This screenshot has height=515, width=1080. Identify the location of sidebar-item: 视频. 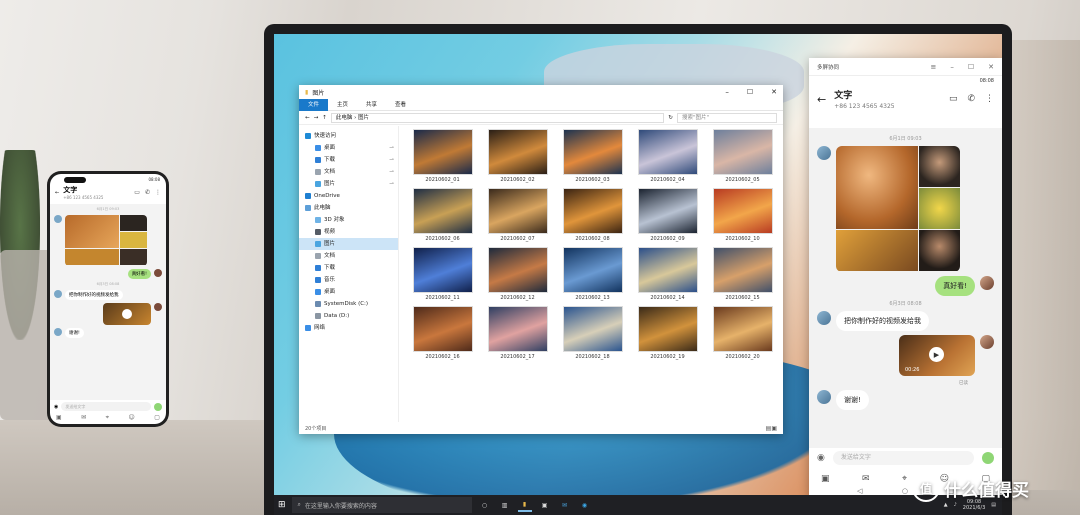
(348, 232).